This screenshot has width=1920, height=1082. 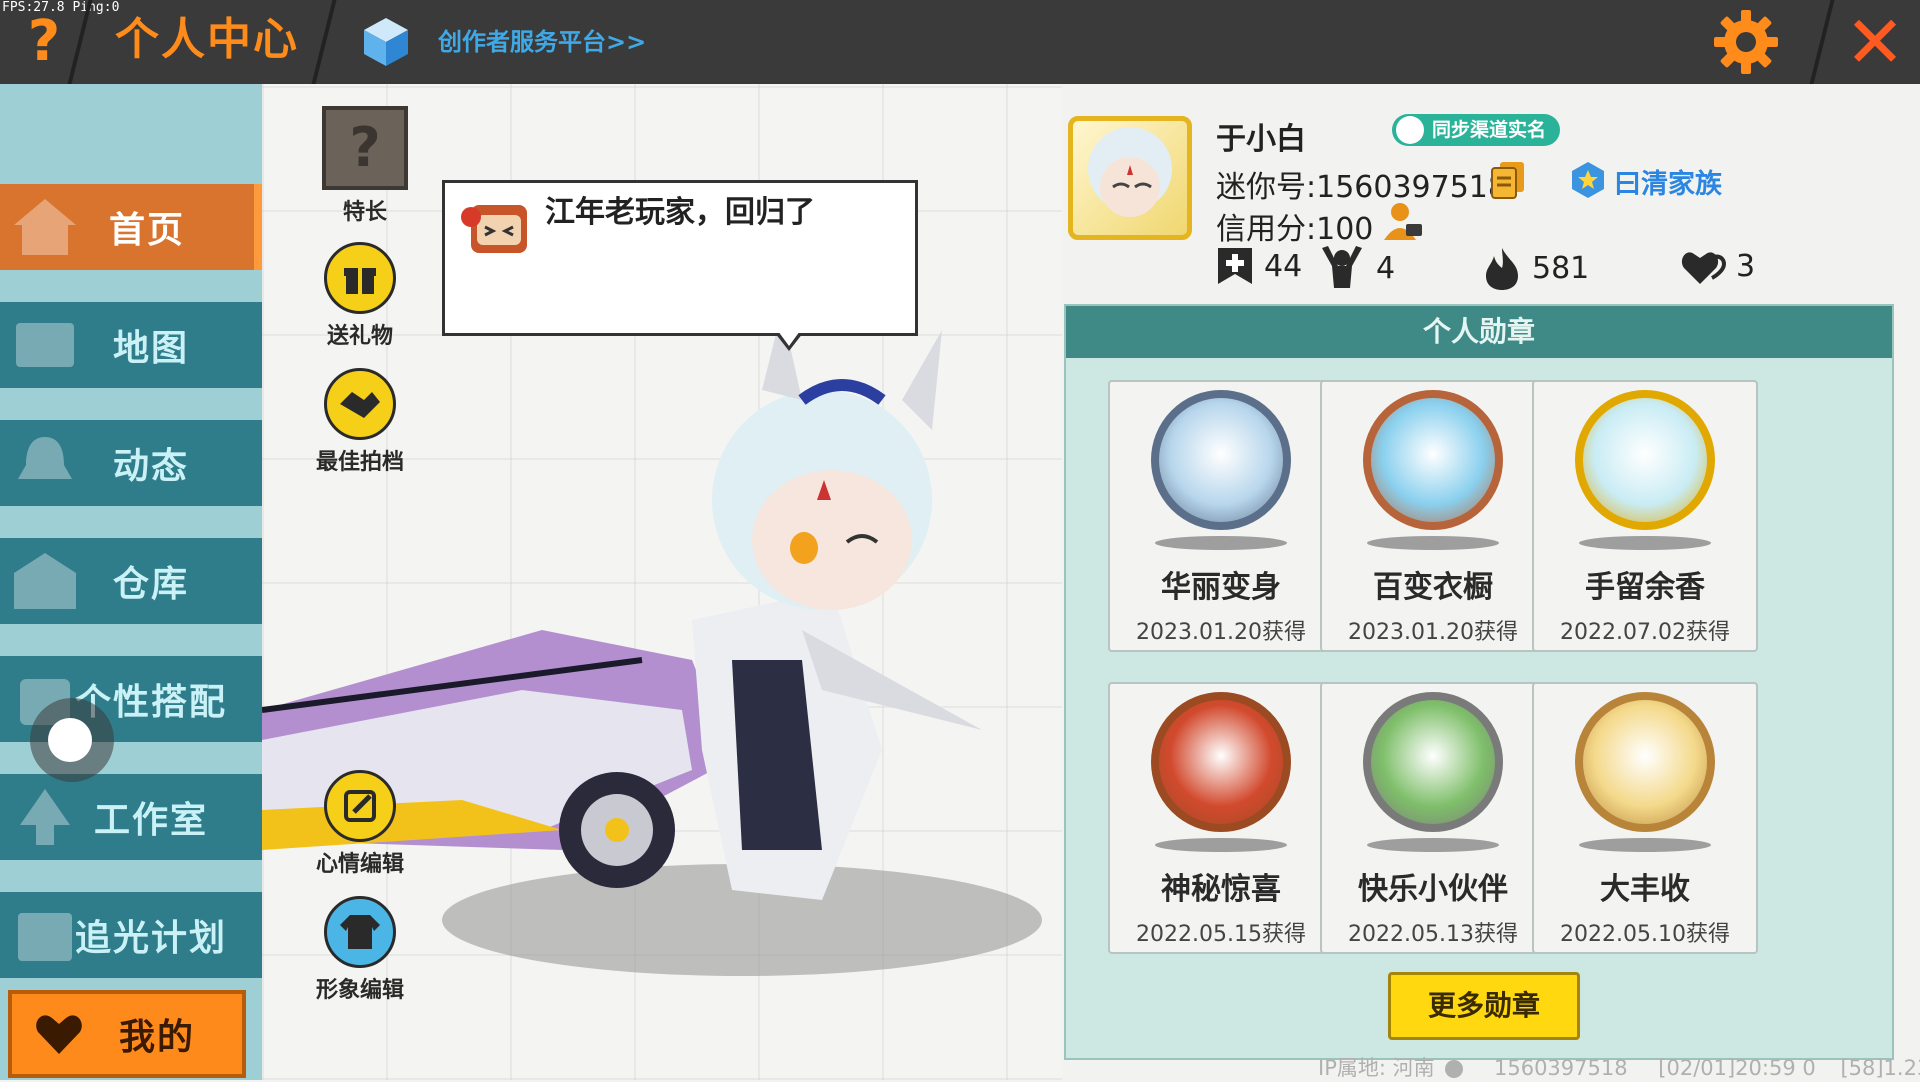 I want to click on joystick-knob, so click(x=70, y=740).